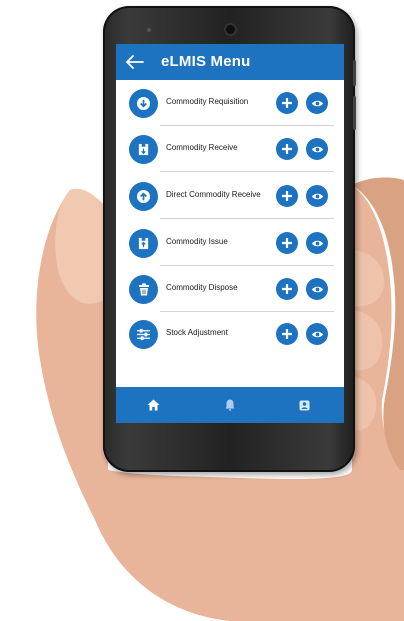 The width and height of the screenshot is (404, 621). What do you see at coordinates (197, 241) in the screenshot?
I see `menu-item-label: Commodity Issue` at bounding box center [197, 241].